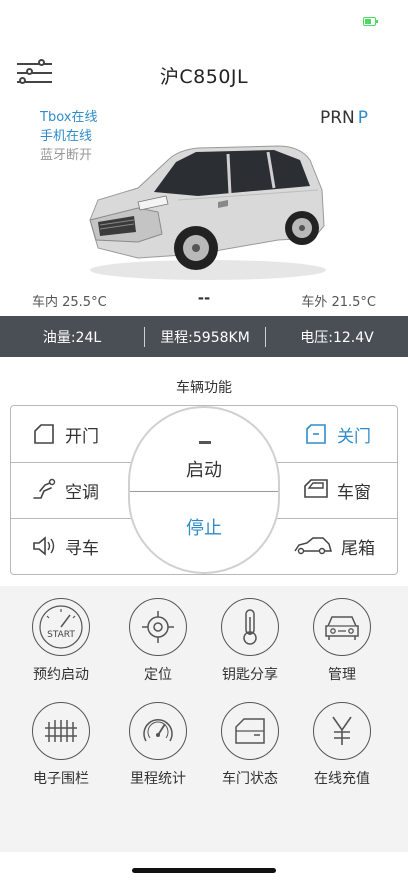  I want to click on open-door-button: 开门, so click(65, 434).